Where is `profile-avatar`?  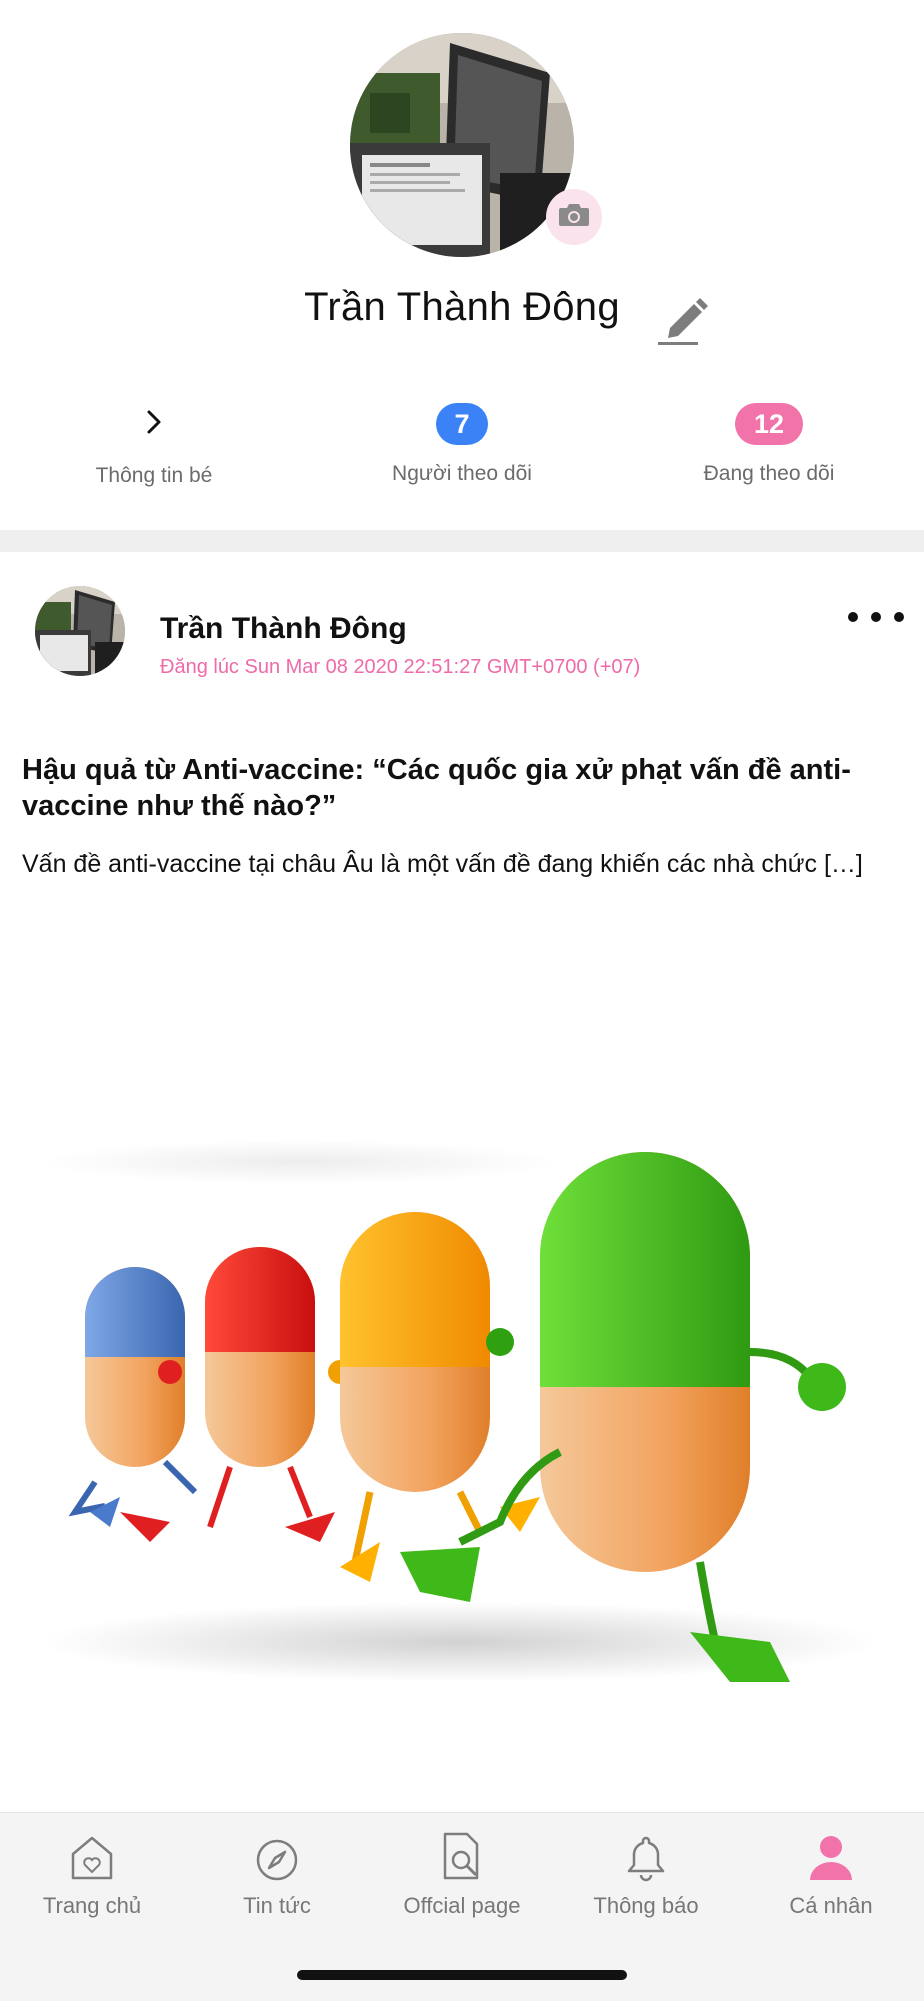 profile-avatar is located at coordinates (462, 145).